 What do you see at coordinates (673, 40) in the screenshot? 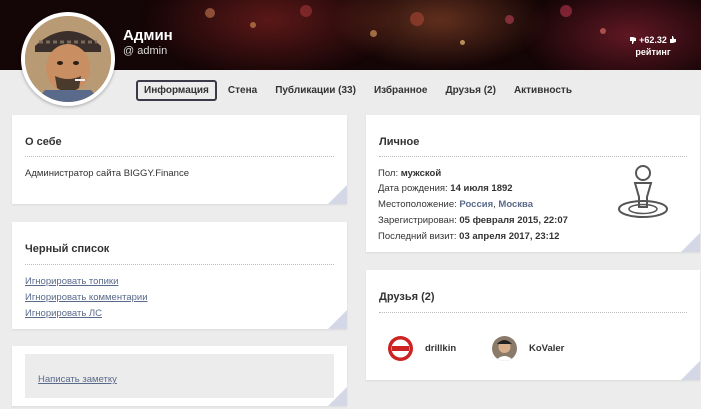
I see `thumb-up-icon` at bounding box center [673, 40].